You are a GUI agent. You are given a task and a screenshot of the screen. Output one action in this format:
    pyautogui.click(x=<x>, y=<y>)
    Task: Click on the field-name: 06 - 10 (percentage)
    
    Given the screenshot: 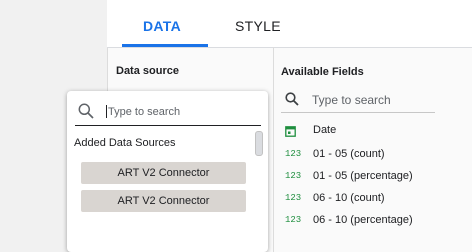 What is the action you would take?
    pyautogui.click(x=363, y=220)
    